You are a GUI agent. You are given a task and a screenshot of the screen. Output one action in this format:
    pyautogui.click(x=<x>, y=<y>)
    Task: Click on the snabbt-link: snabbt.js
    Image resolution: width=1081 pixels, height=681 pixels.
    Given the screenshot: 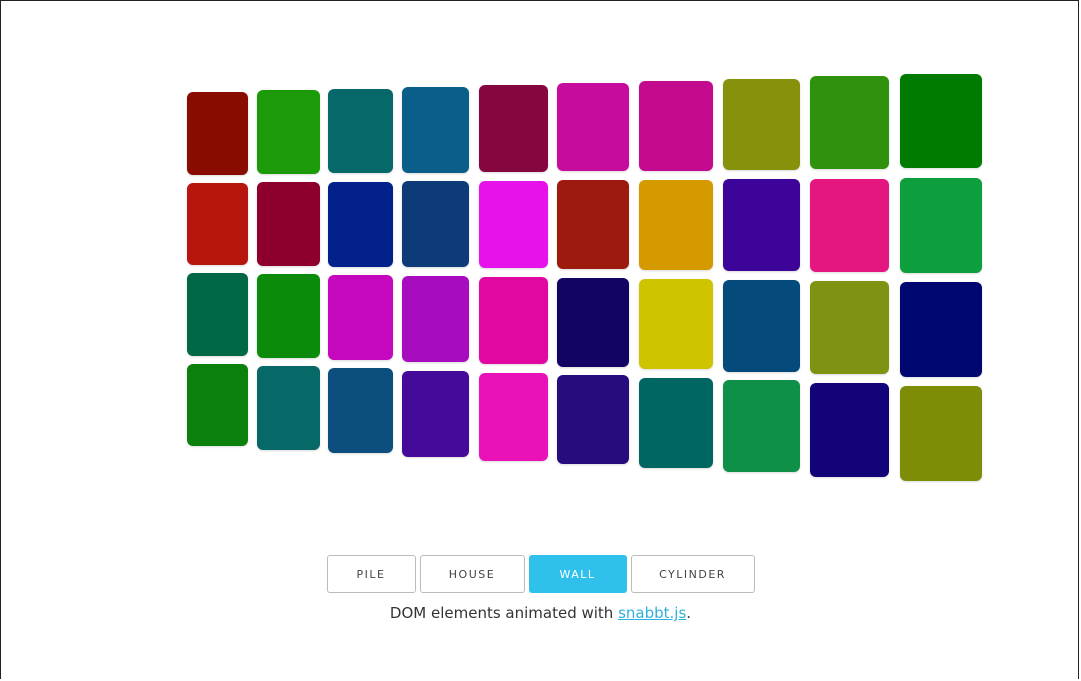 What is the action you would take?
    pyautogui.click(x=652, y=613)
    